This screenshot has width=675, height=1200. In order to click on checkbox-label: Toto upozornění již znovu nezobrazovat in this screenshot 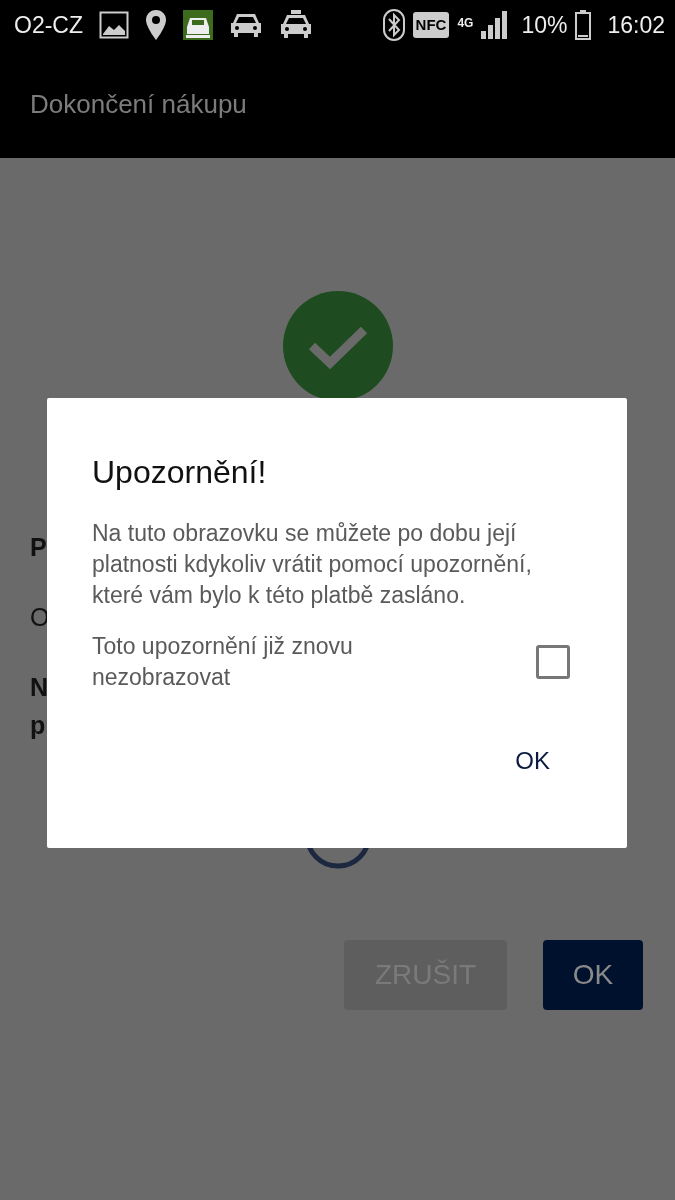, I will do `click(223, 662)`.